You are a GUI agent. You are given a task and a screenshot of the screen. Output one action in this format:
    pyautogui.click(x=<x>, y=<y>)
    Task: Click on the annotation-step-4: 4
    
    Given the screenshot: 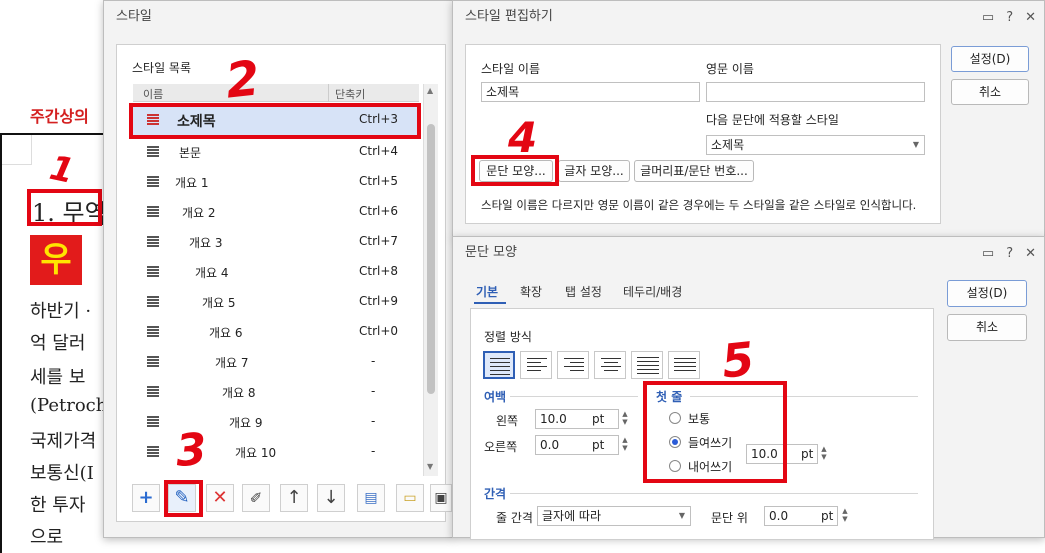 What is the action you would take?
    pyautogui.click(x=523, y=137)
    